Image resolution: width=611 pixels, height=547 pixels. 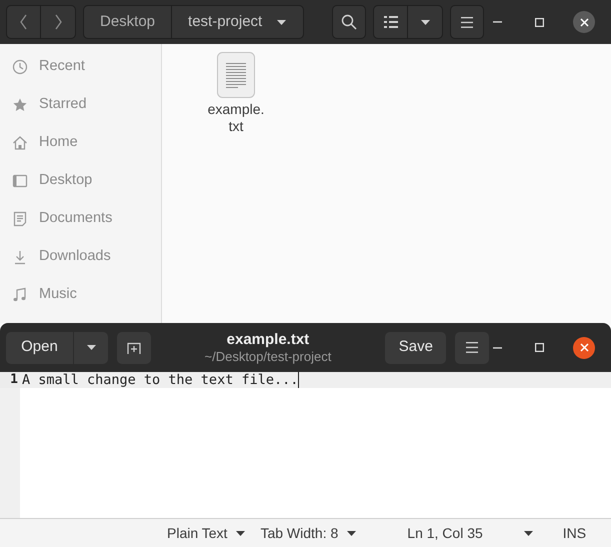 What do you see at coordinates (470, 533) in the screenshot?
I see `position-dropdown: Ln 1, Col 35` at bounding box center [470, 533].